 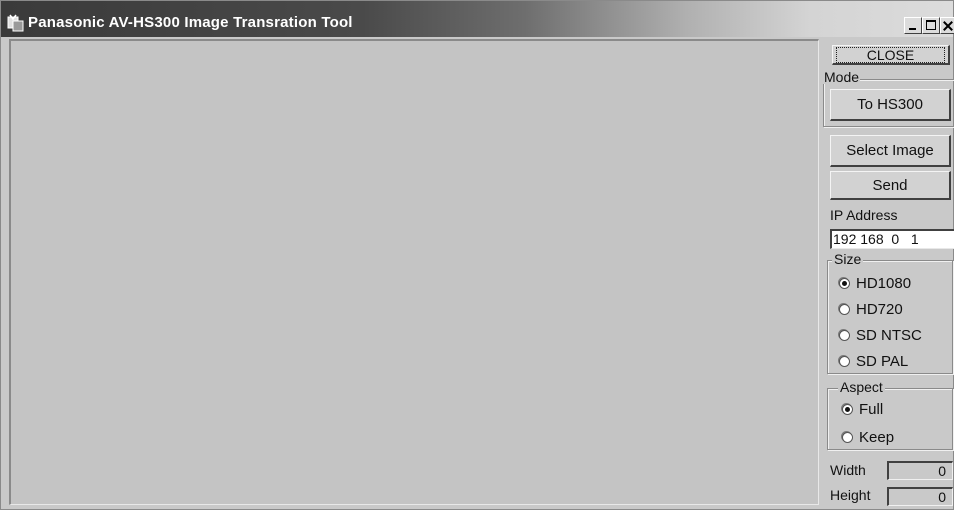 What do you see at coordinates (913, 25) in the screenshot?
I see `minimize-icon` at bounding box center [913, 25].